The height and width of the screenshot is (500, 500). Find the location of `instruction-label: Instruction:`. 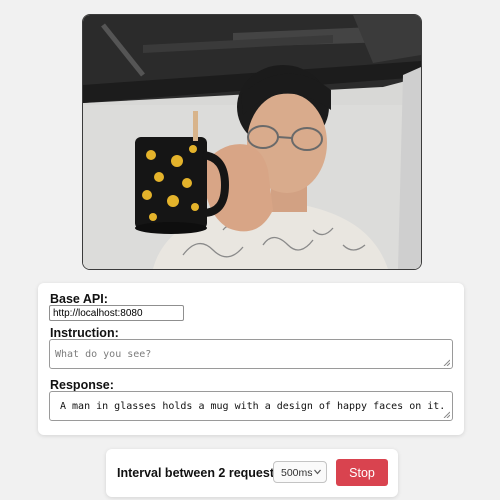

instruction-label: Instruction: is located at coordinates (84, 333).